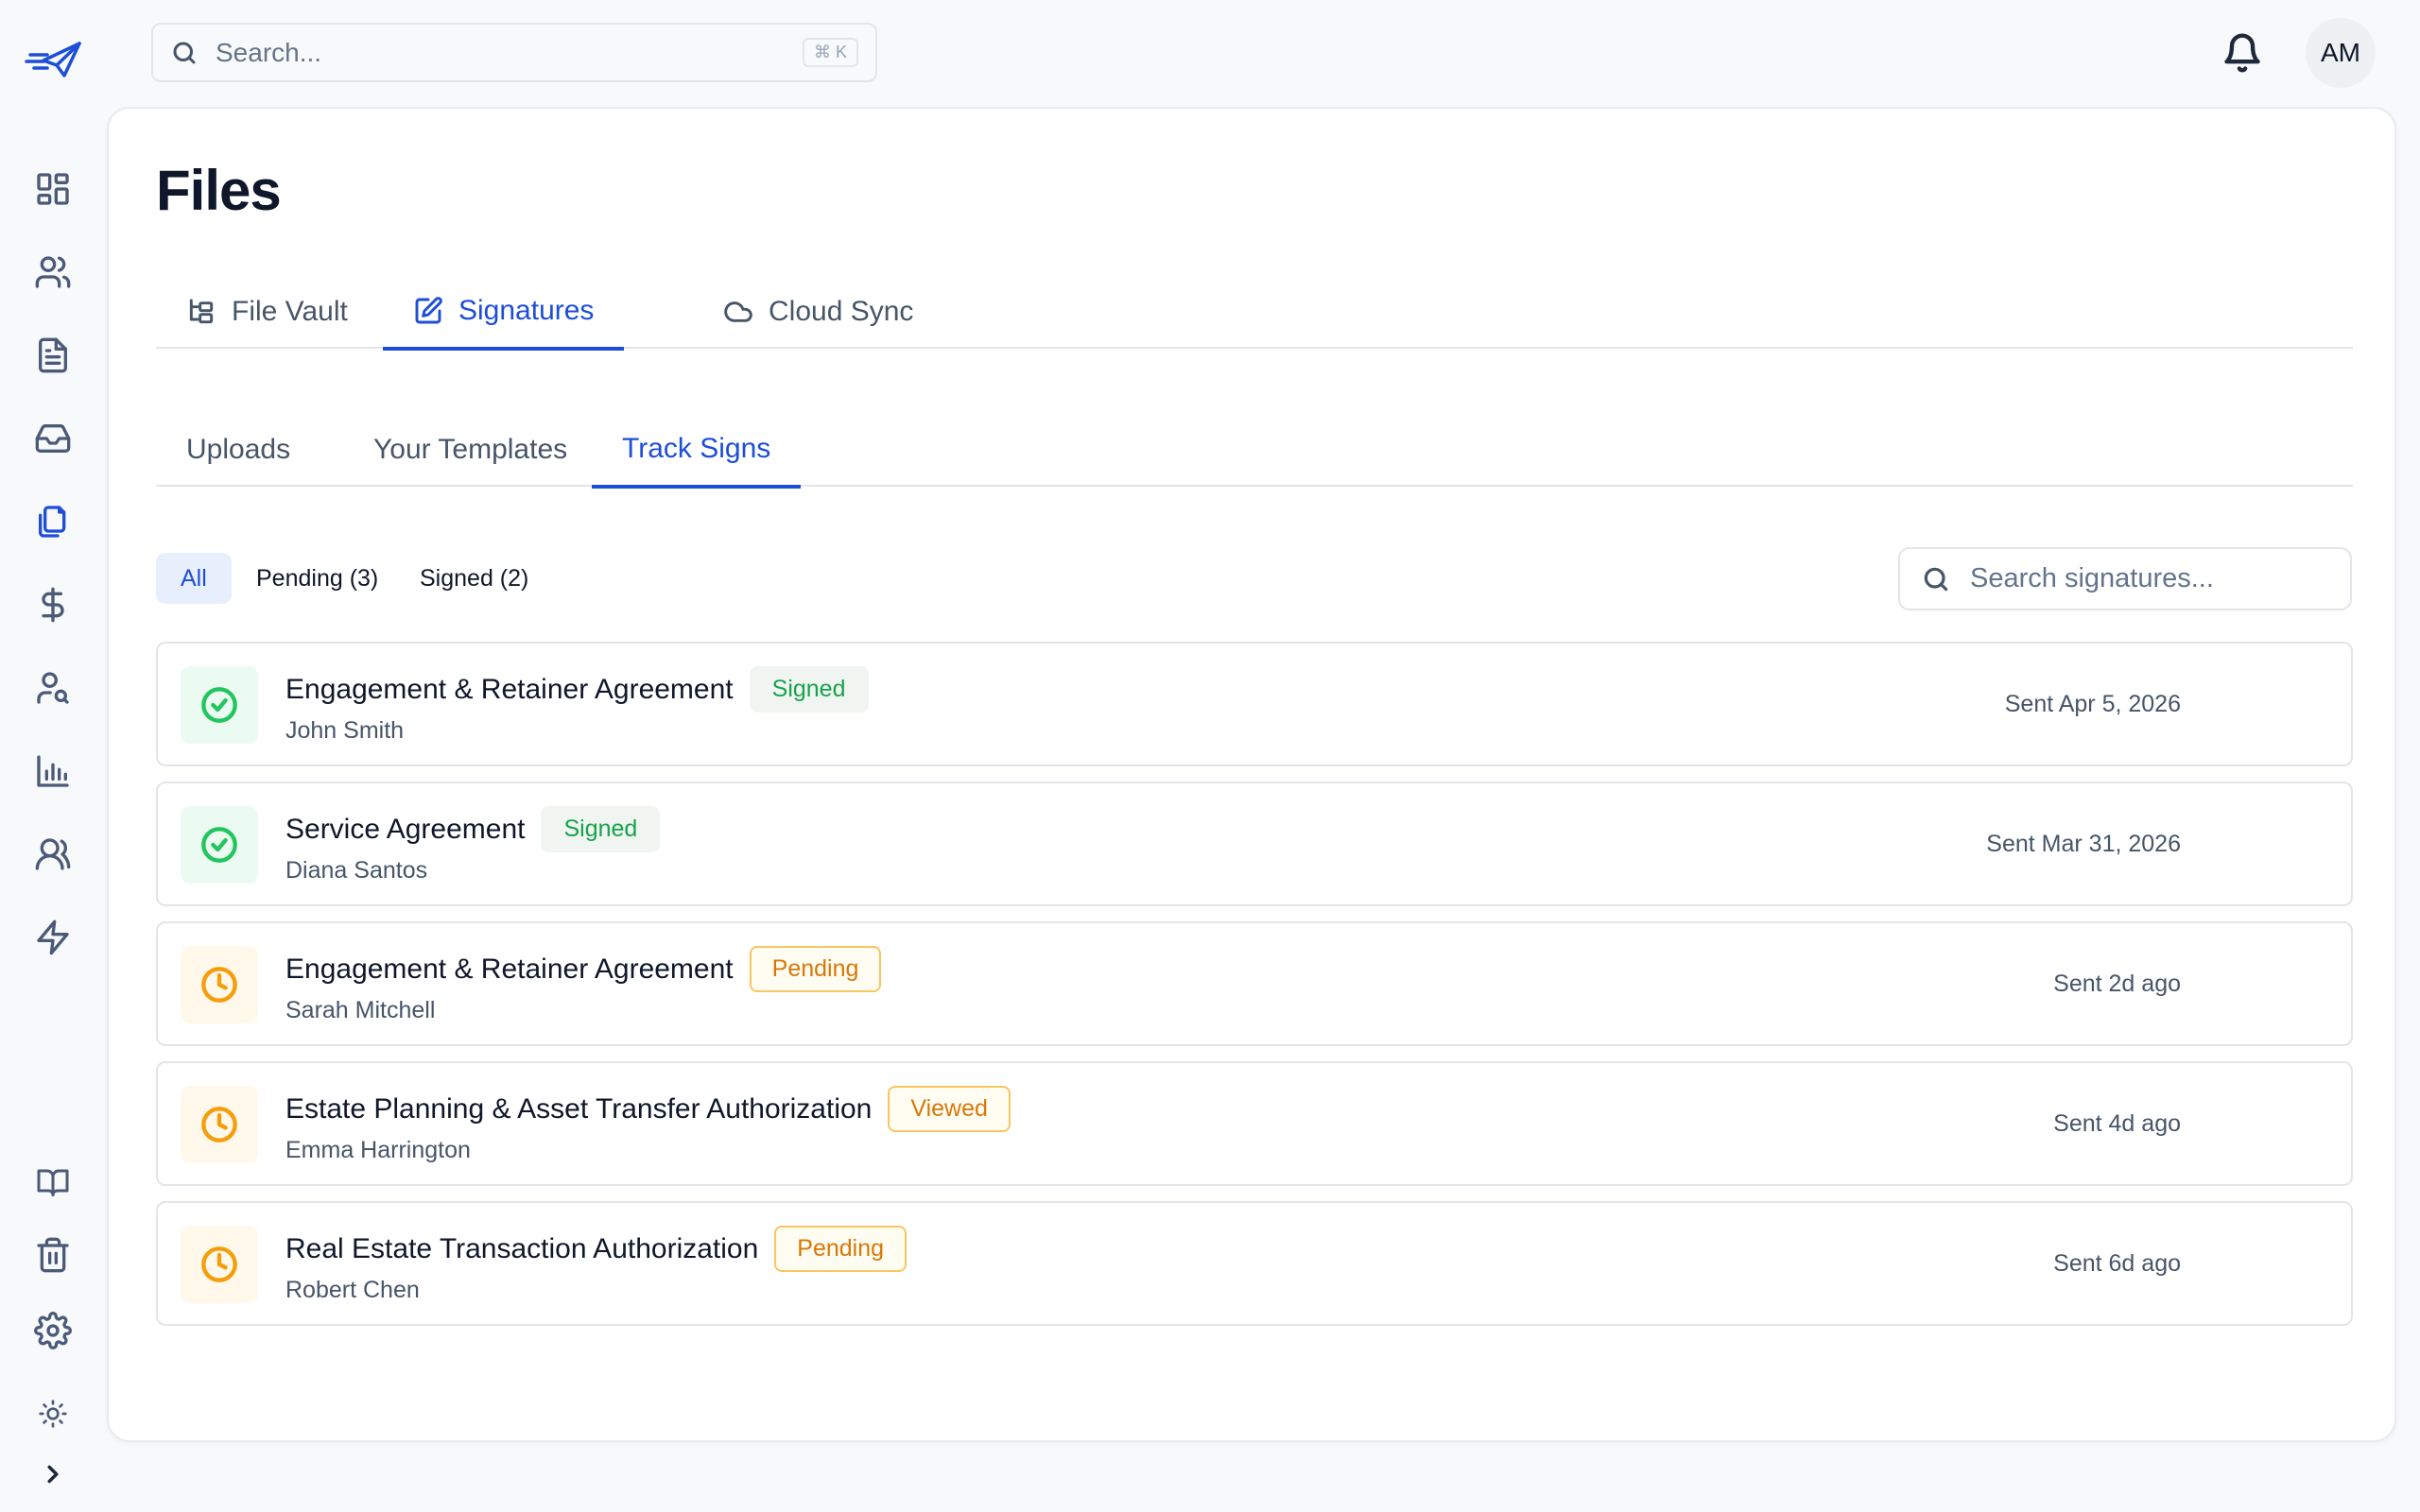  What do you see at coordinates (470, 450) in the screenshot?
I see `subtab-your-templates: Your Templates` at bounding box center [470, 450].